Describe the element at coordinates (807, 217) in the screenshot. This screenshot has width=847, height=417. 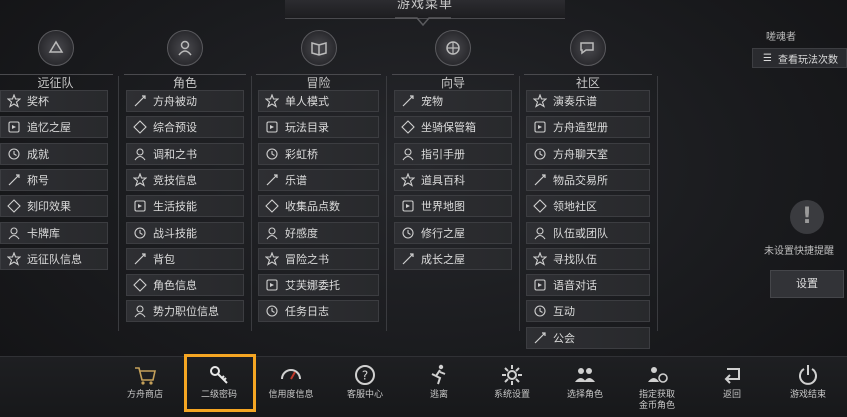
I see `exclamation-icon: !` at that location.